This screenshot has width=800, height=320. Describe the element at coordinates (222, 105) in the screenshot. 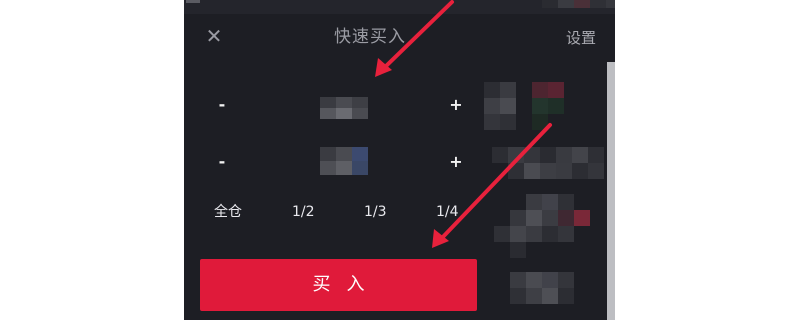

I see `price-minus-button: -` at that location.